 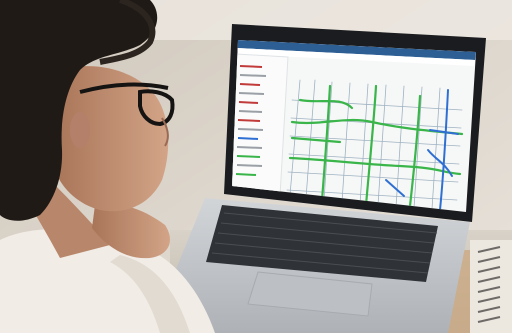 I want to click on ear, so click(x=80, y=130).